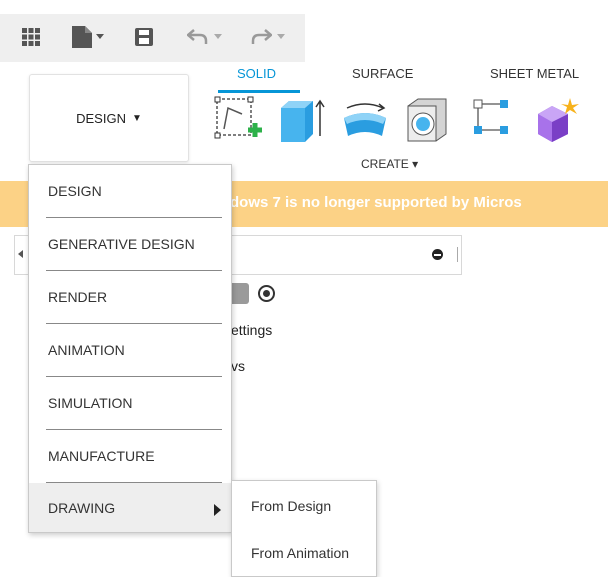 The image size is (608, 577). What do you see at coordinates (31, 37) in the screenshot?
I see `grid-icon` at bounding box center [31, 37].